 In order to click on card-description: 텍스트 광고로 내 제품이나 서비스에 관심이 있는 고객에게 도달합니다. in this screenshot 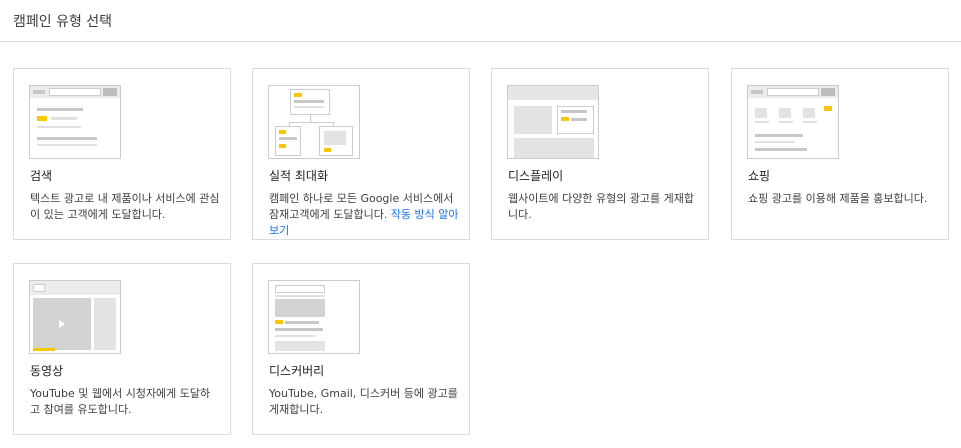, I will do `click(125, 206)`.